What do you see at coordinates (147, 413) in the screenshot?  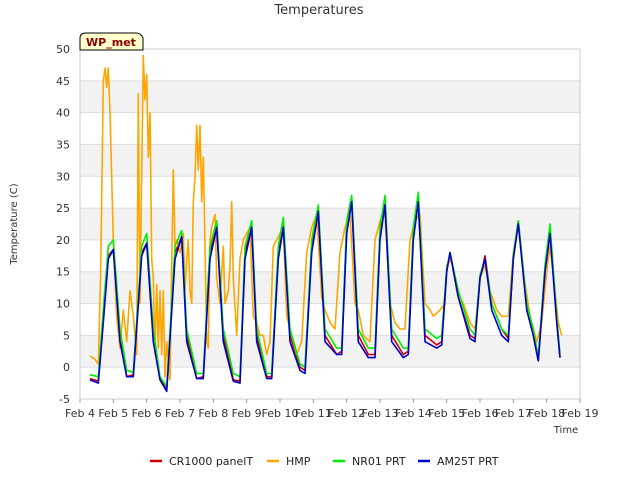 I see `x-tick-label: Feb 6` at bounding box center [147, 413].